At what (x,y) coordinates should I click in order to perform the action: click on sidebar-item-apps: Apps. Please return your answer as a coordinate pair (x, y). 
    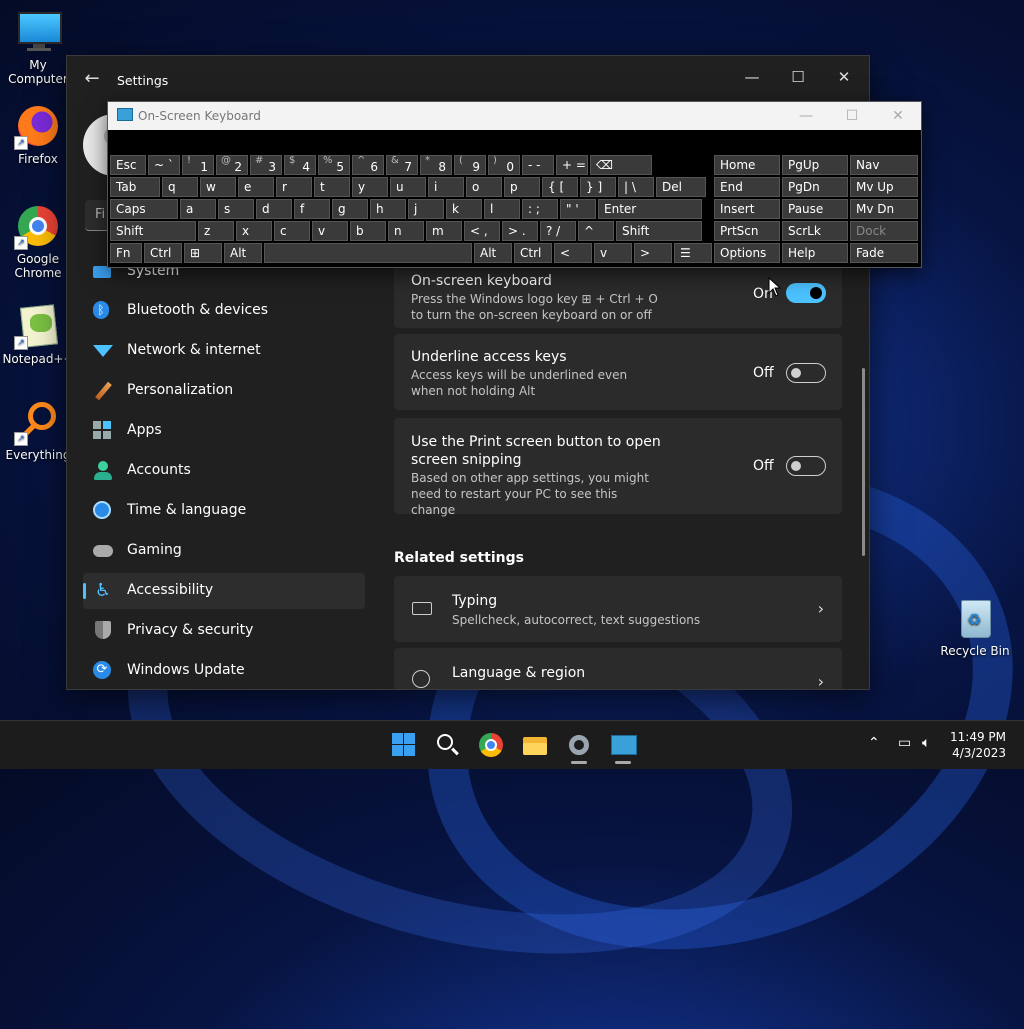
    Looking at the image, I should click on (224, 431).